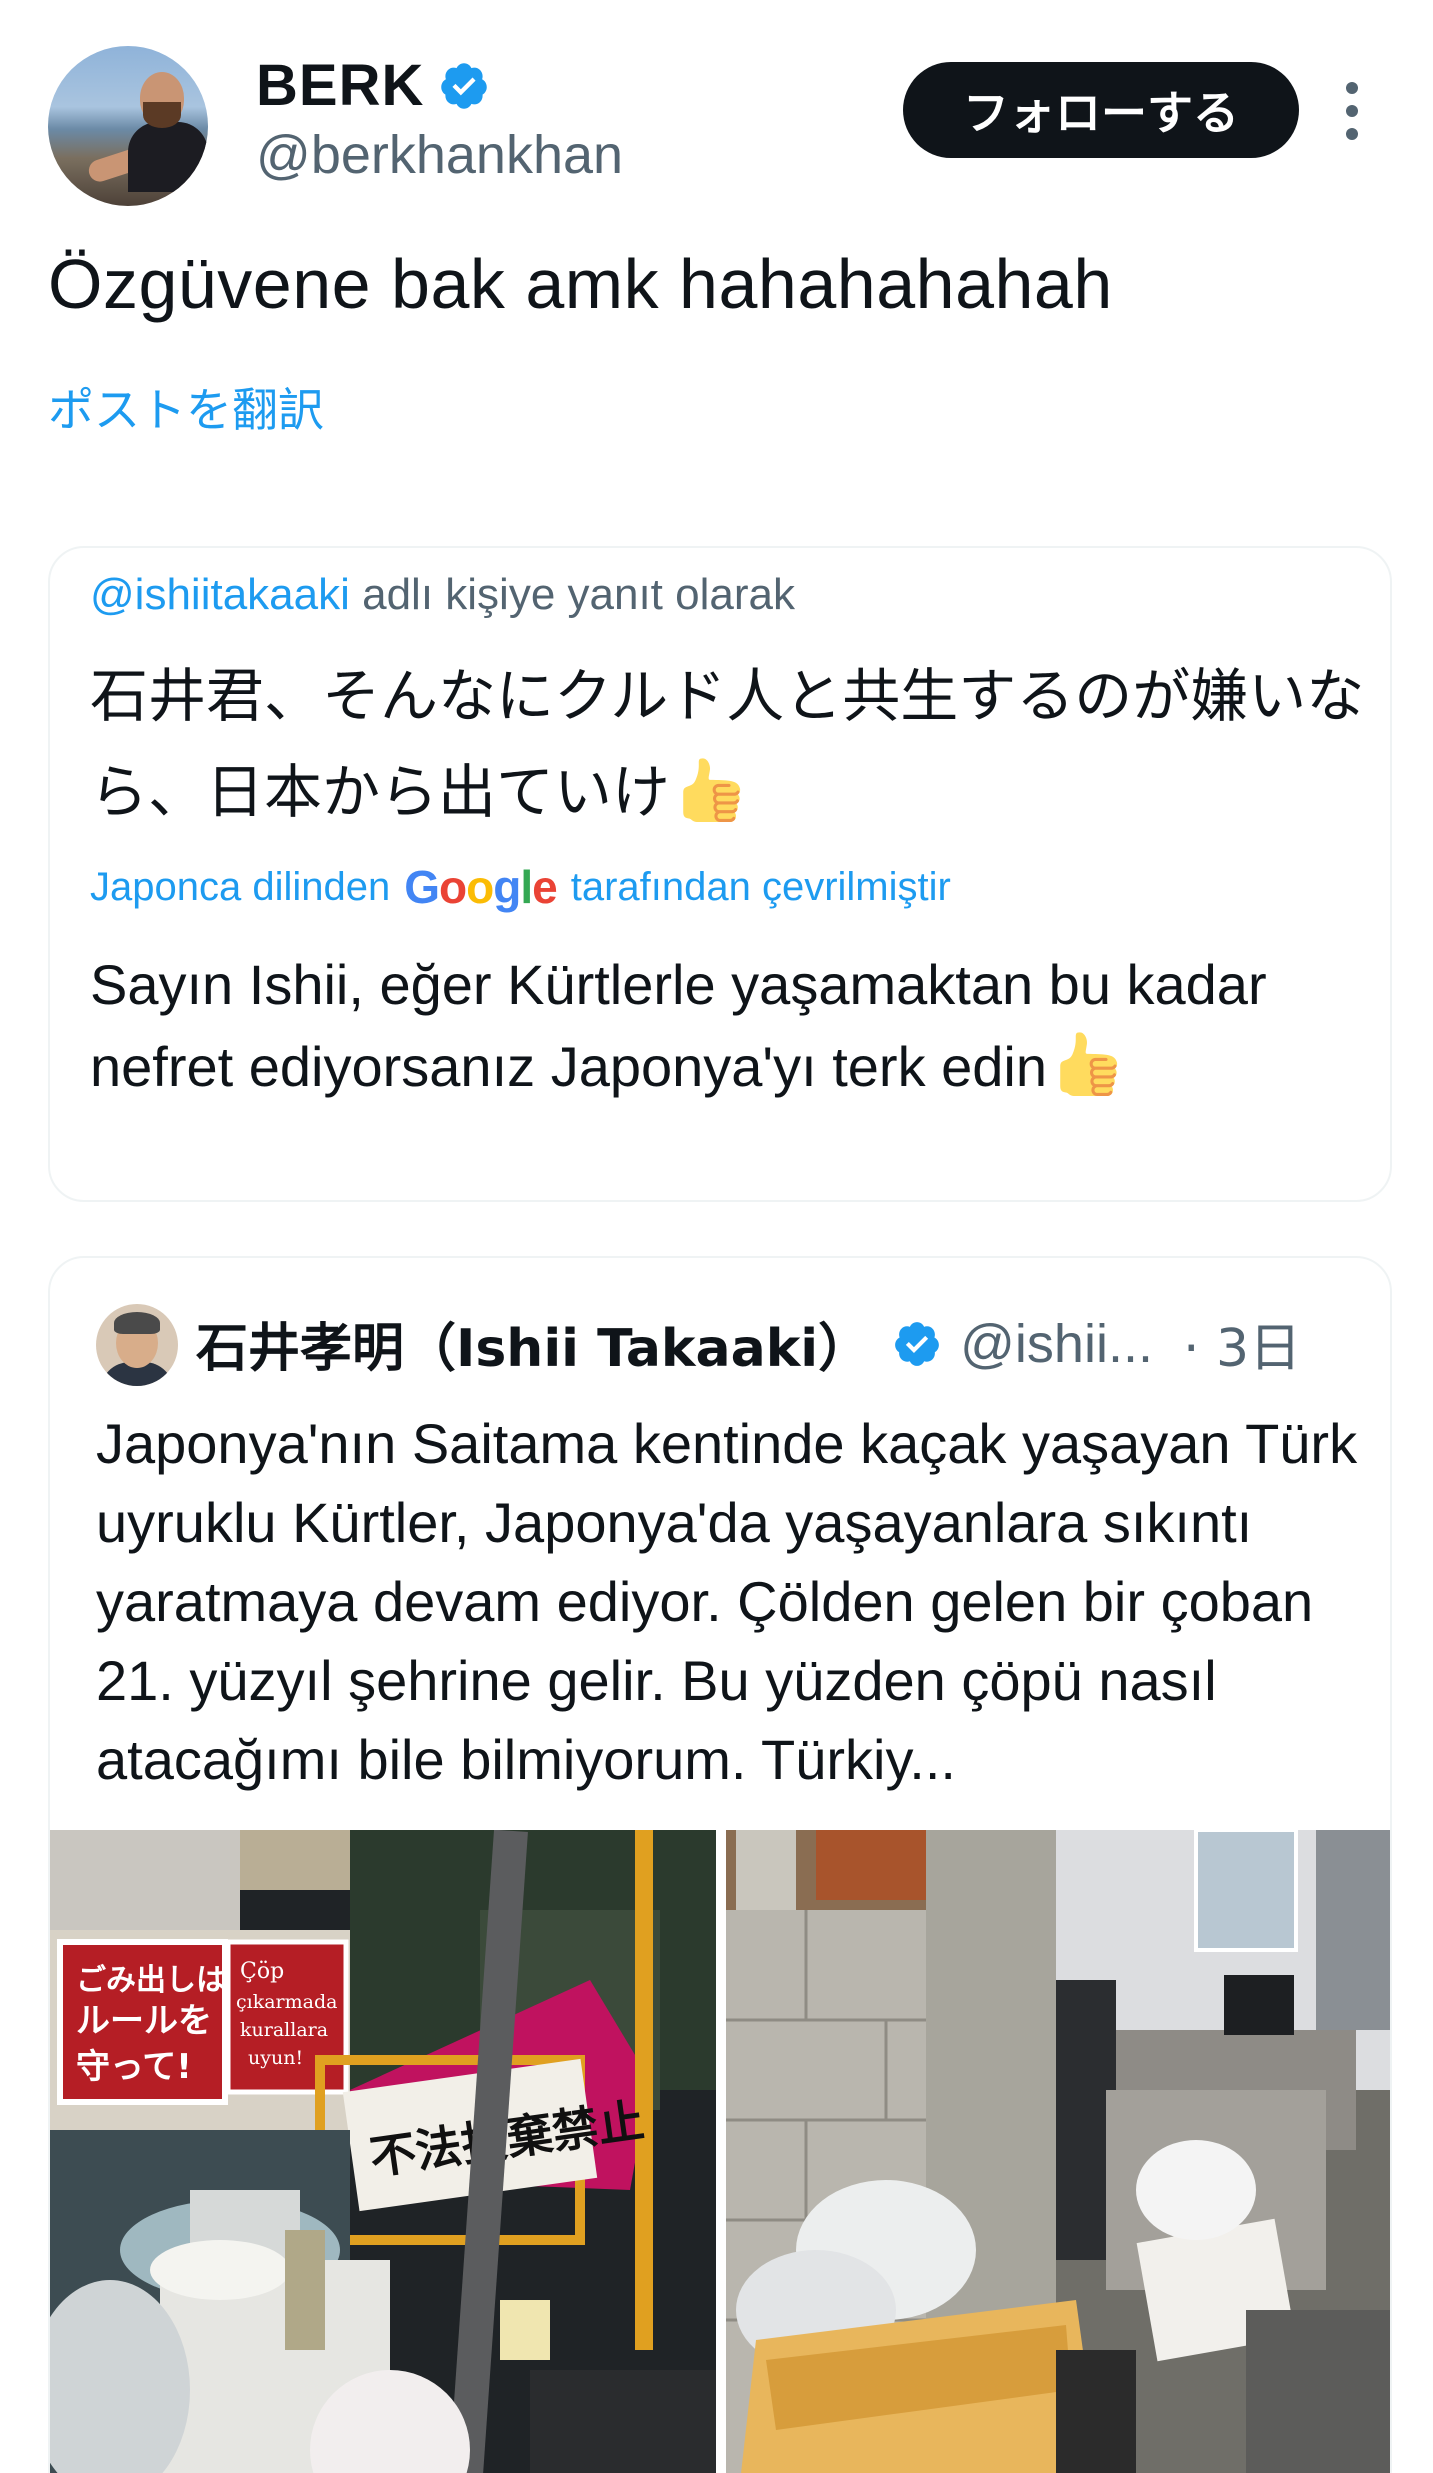 The height and width of the screenshot is (2473, 1433). Describe the element at coordinates (144, 2021) in the screenshot. I see `svg-text: ルールを` at that location.